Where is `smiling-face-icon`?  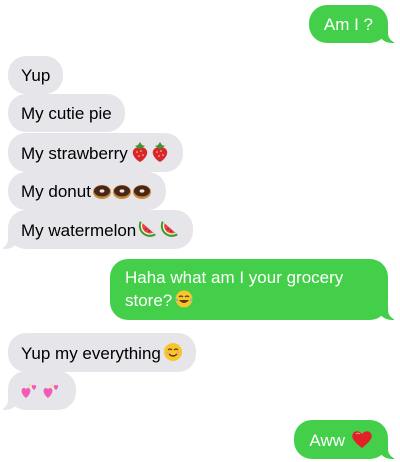 smiling-face-icon is located at coordinates (172, 352).